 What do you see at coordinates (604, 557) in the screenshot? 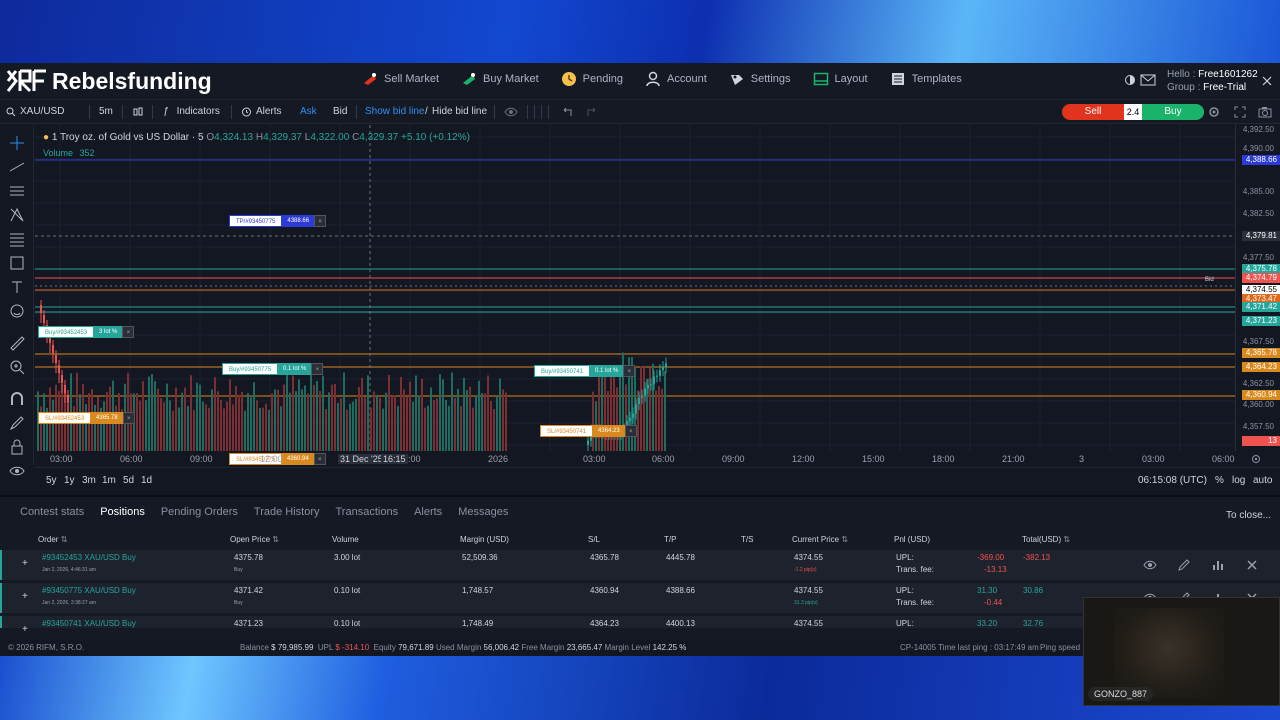
I see `stop-loss: 4365.78` at bounding box center [604, 557].